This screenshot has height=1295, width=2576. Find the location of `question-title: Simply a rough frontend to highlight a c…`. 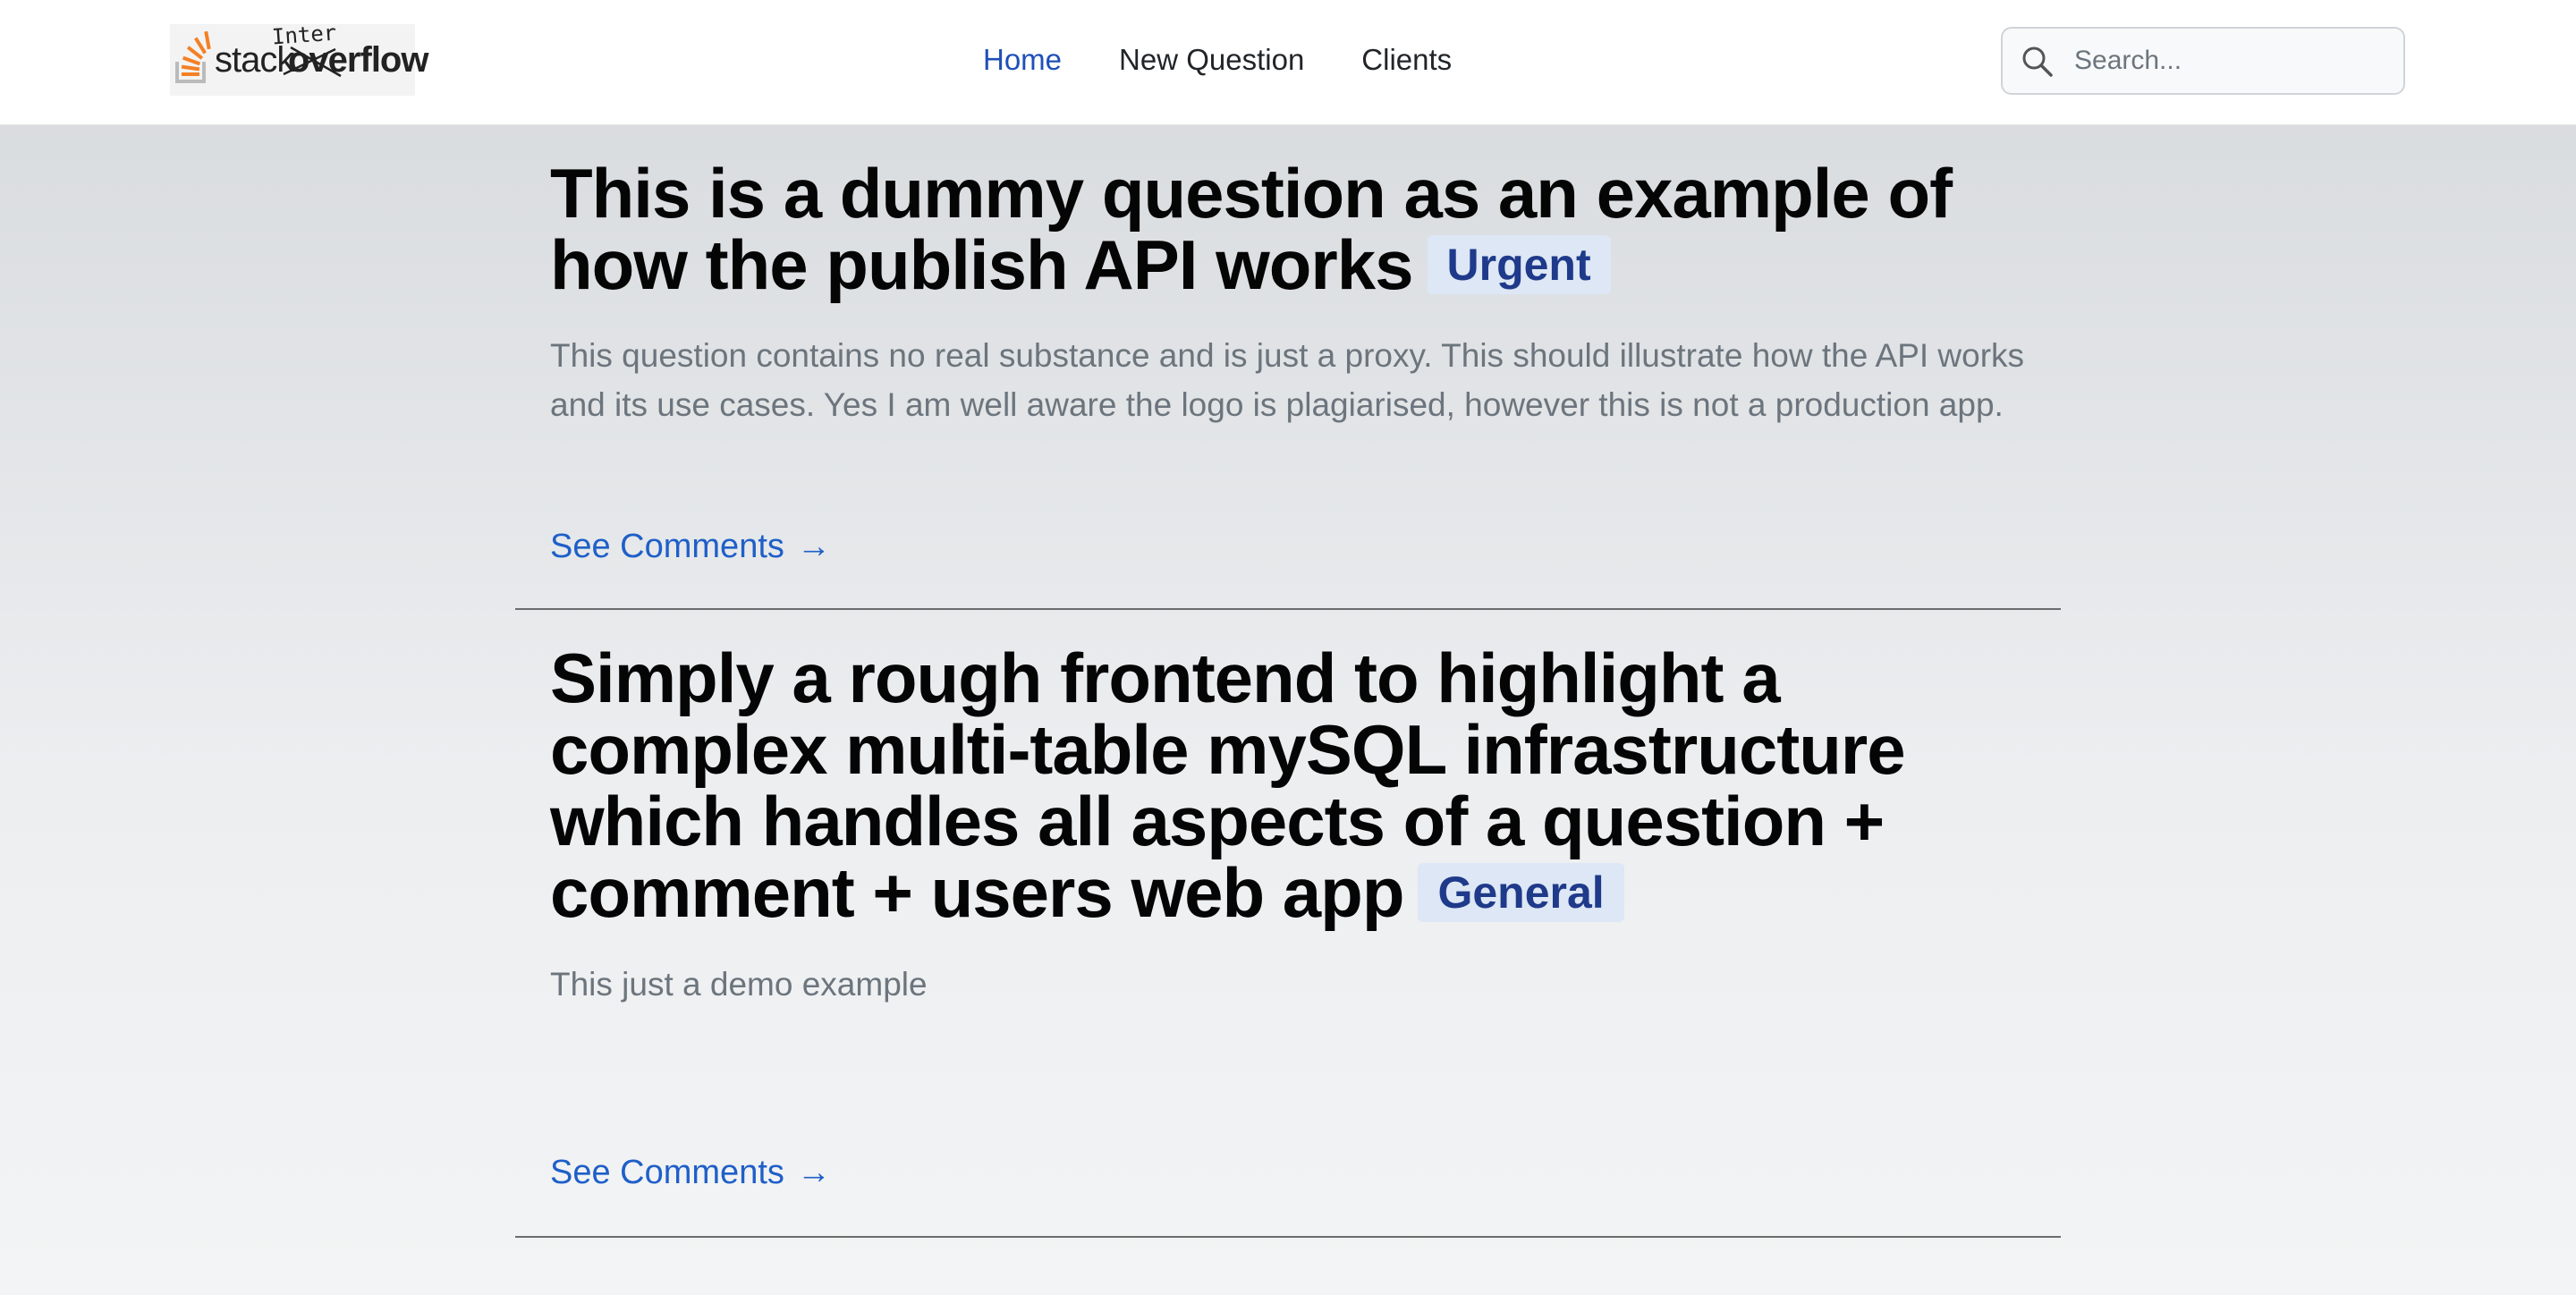

question-title: Simply a rough frontend to highlight a c… is located at coordinates (1292, 785).